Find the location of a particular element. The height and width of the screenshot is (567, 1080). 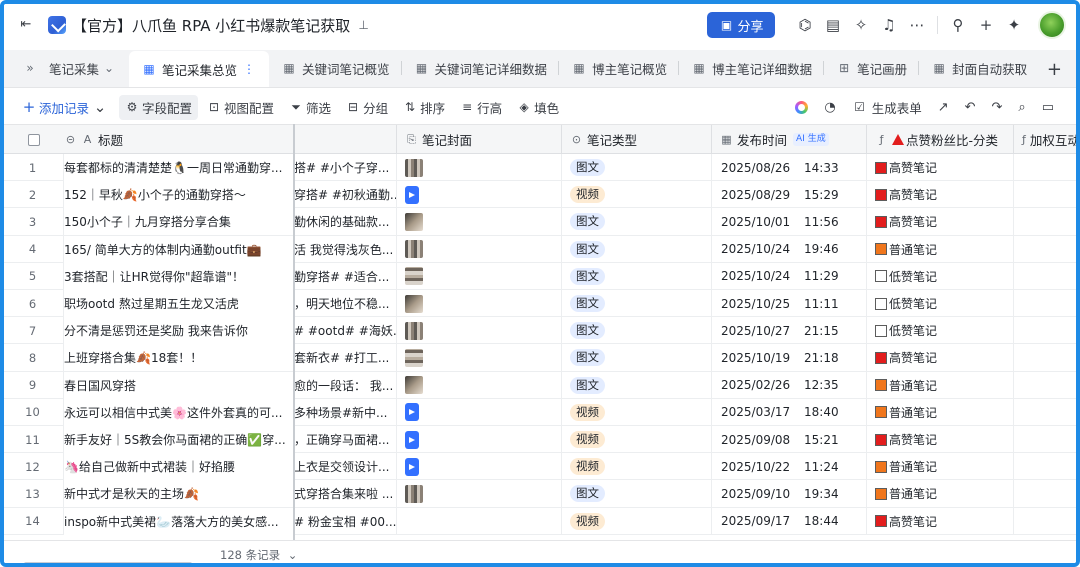

tab-blogger-overview: ▦ 博主笔记概览 is located at coordinates (619, 68).